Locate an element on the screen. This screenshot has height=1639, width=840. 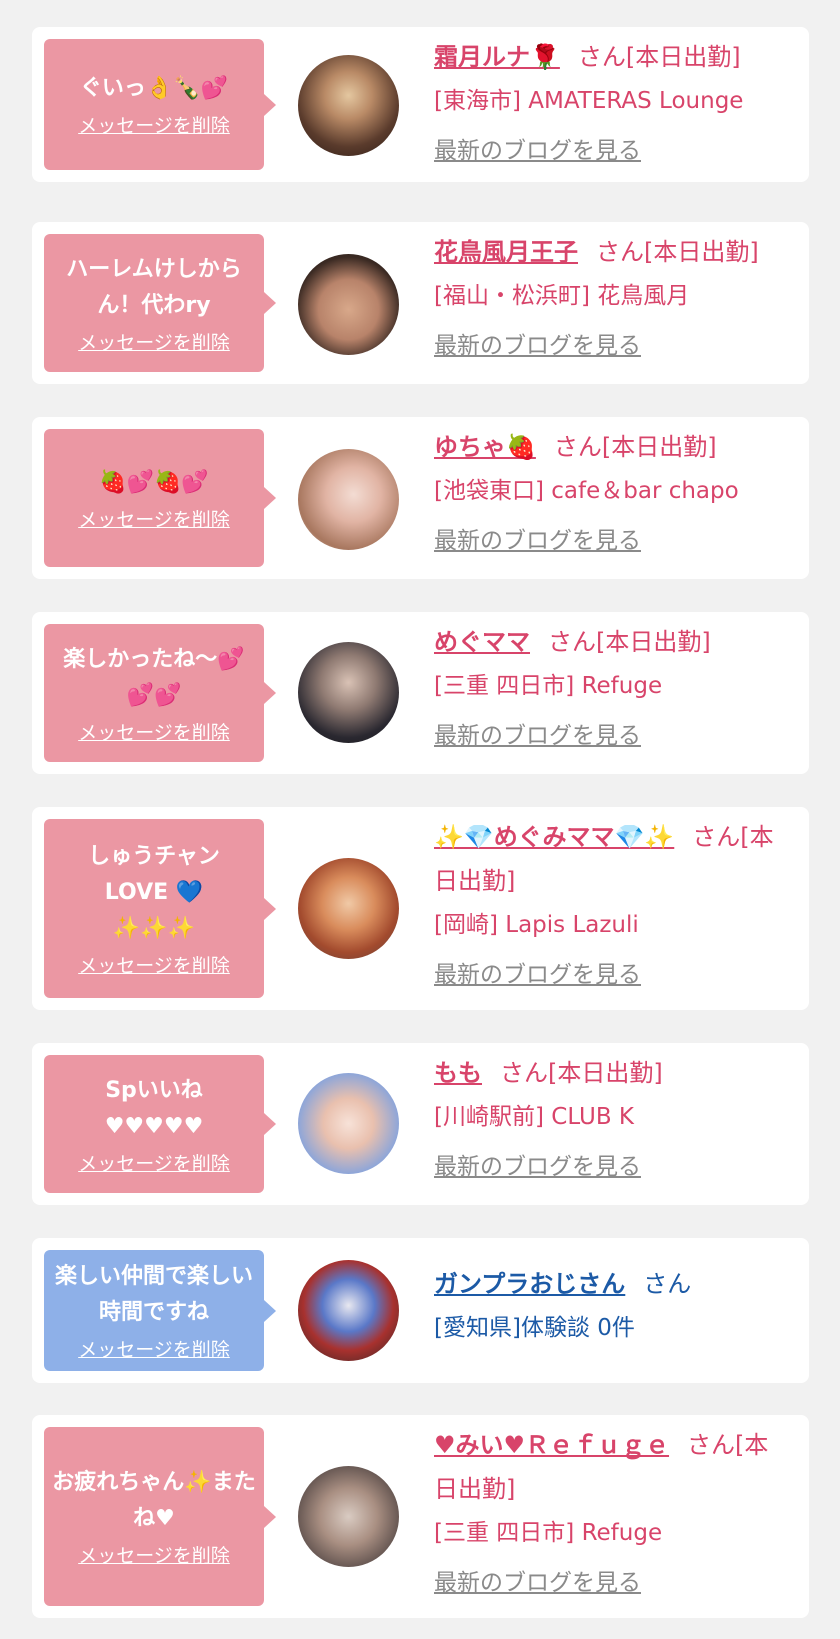
message-bubble: 楽しい仲間で楽しい時間ですね メッセージを削除 is located at coordinates (160, 1310).